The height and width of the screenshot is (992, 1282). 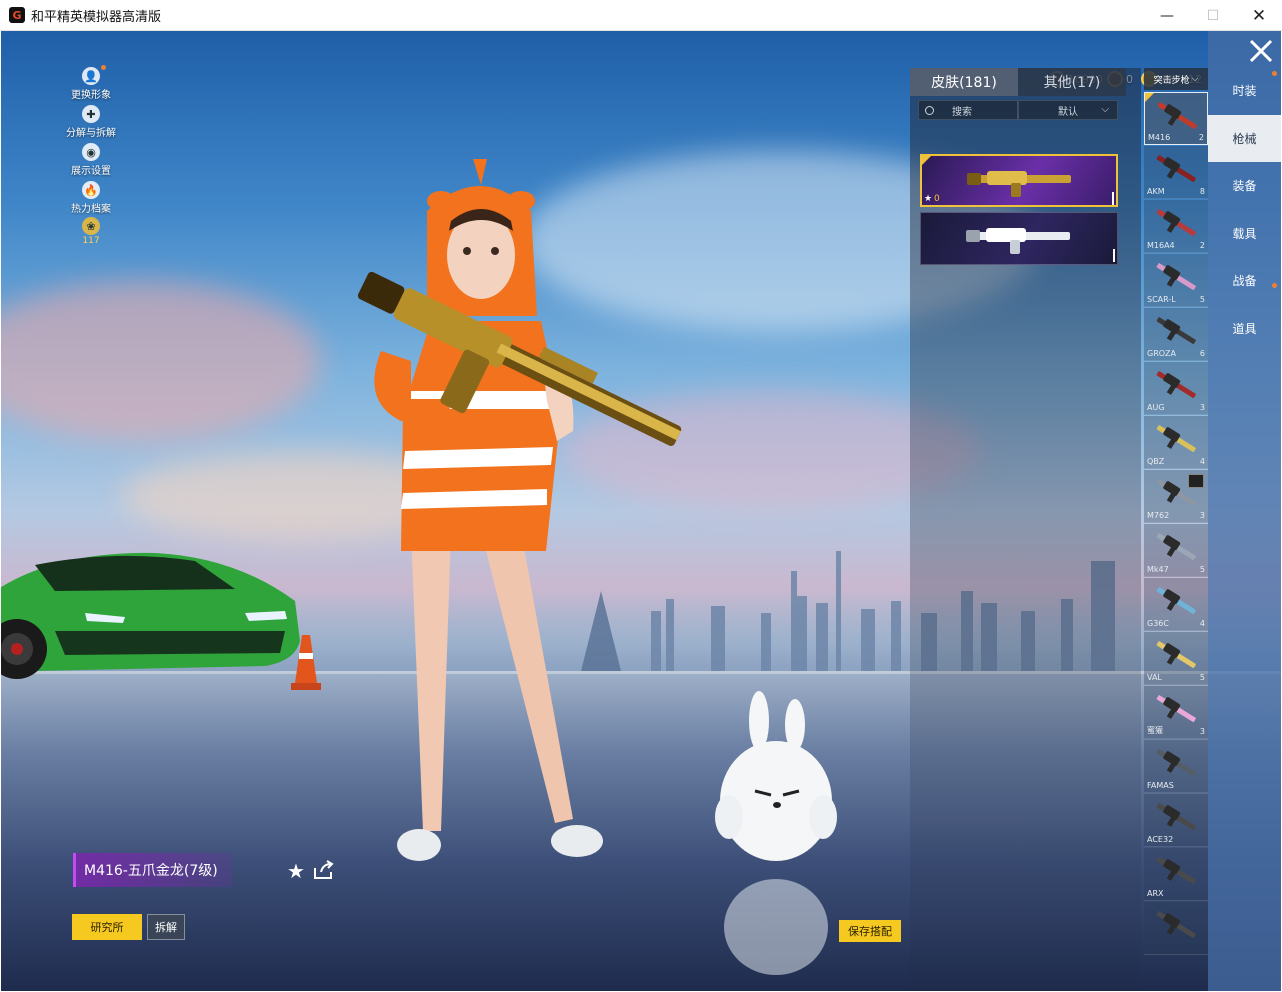 I want to click on weapon-name: ARX, so click(x=1155, y=893).